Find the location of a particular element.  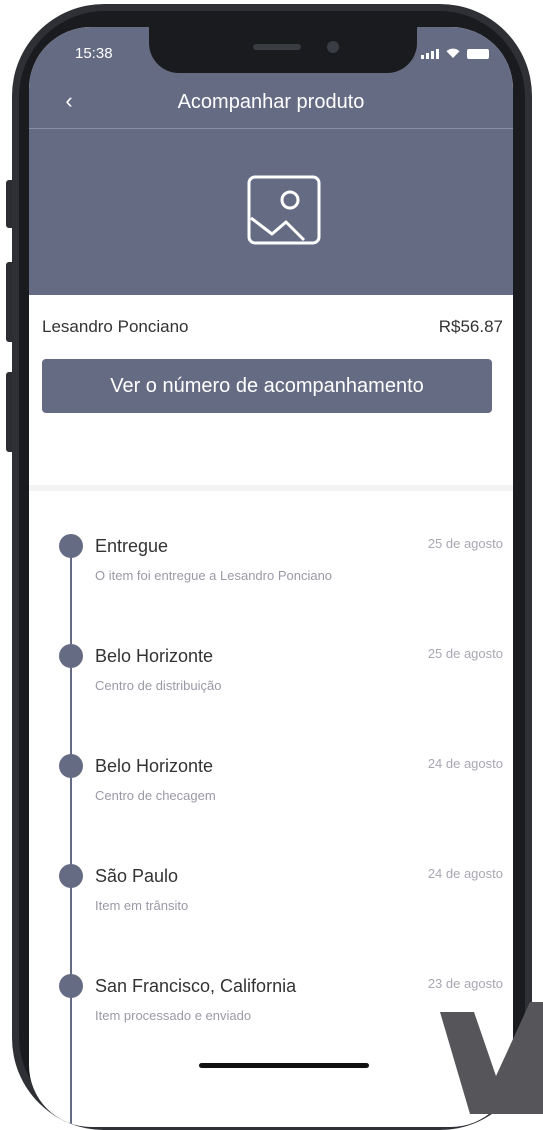

timeline-event: São Paulo Item em trânsito 24 de agosto is located at coordinates (271, 892).